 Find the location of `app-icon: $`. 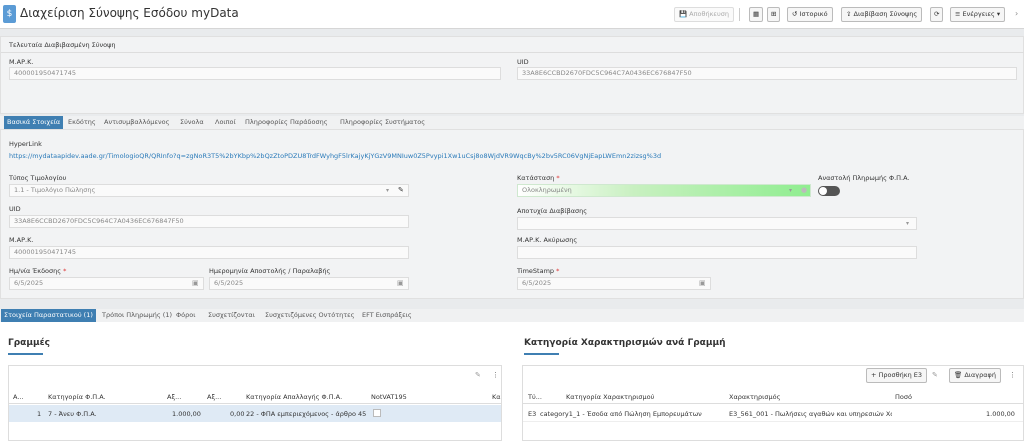

app-icon: $ is located at coordinates (9, 14).